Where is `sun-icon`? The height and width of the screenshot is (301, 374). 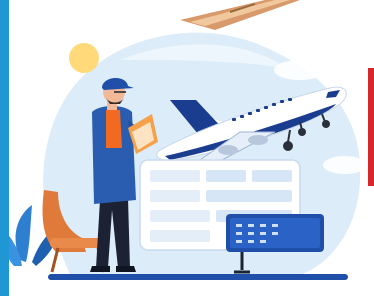 sun-icon is located at coordinates (84, 58).